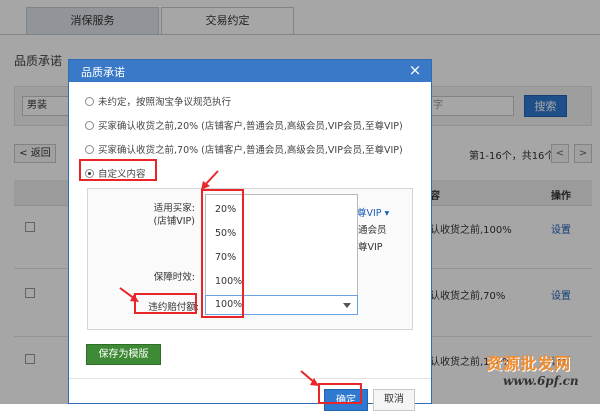 This screenshot has height=412, width=600. Describe the element at coordinates (529, 363) in the screenshot. I see `watermark-title: 资源批发网` at that location.